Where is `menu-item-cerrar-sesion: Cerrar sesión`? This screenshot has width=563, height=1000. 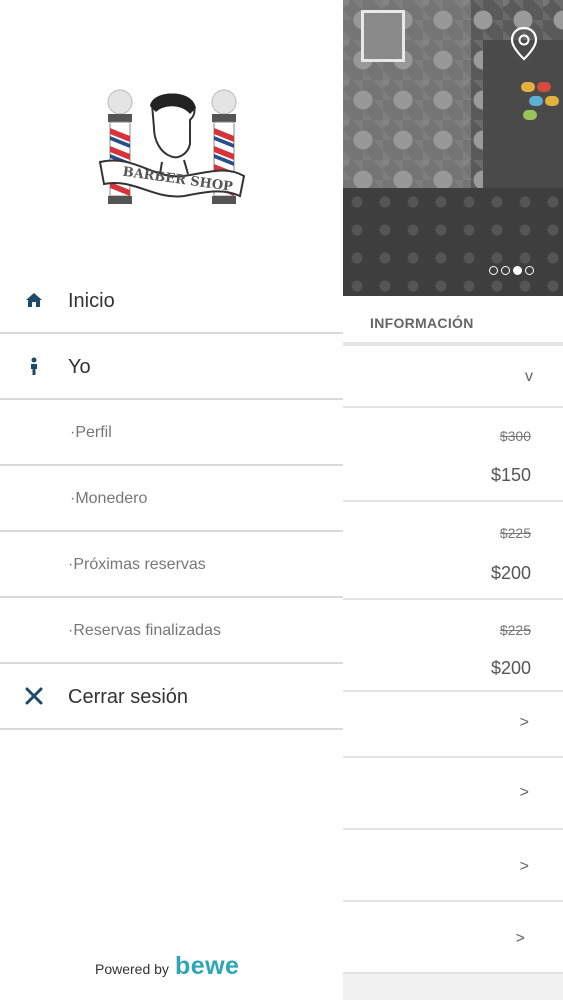 menu-item-cerrar-sesion: Cerrar sesión is located at coordinates (171, 697).